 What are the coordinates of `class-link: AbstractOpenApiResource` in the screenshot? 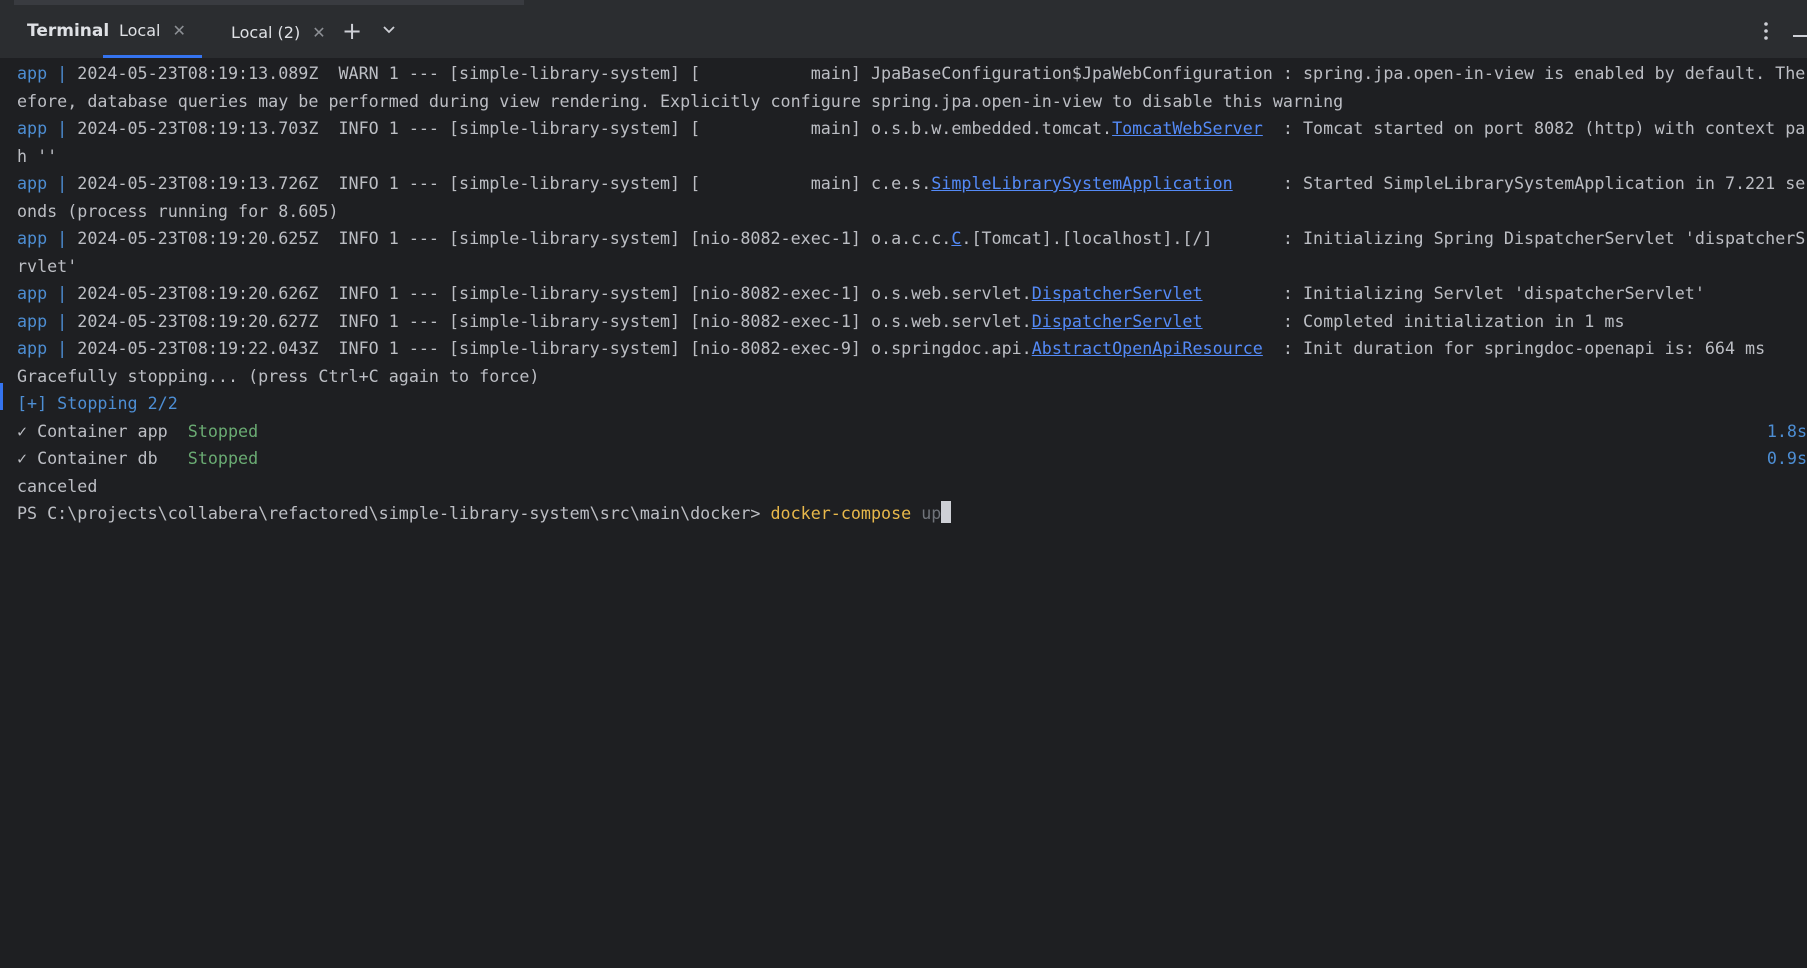 It's located at (1147, 348).